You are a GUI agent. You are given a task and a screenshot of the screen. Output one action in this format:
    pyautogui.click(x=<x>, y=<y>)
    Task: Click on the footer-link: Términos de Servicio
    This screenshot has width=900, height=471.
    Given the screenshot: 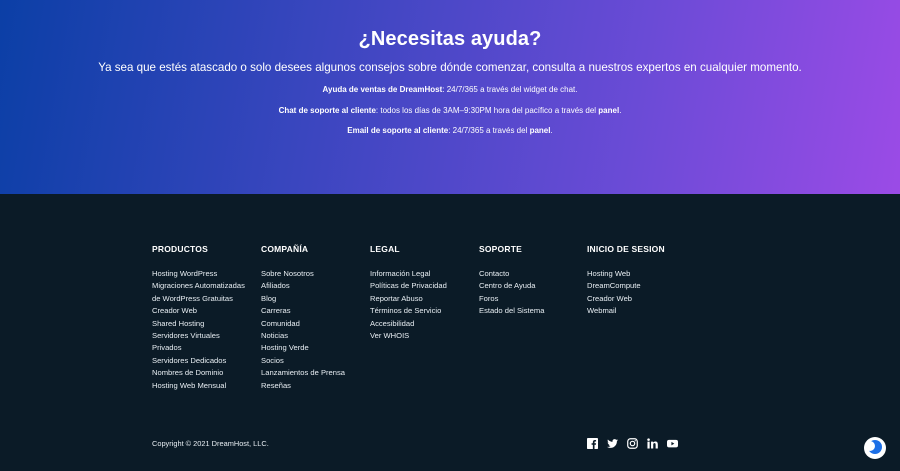 What is the action you would take?
    pyautogui.click(x=408, y=311)
    